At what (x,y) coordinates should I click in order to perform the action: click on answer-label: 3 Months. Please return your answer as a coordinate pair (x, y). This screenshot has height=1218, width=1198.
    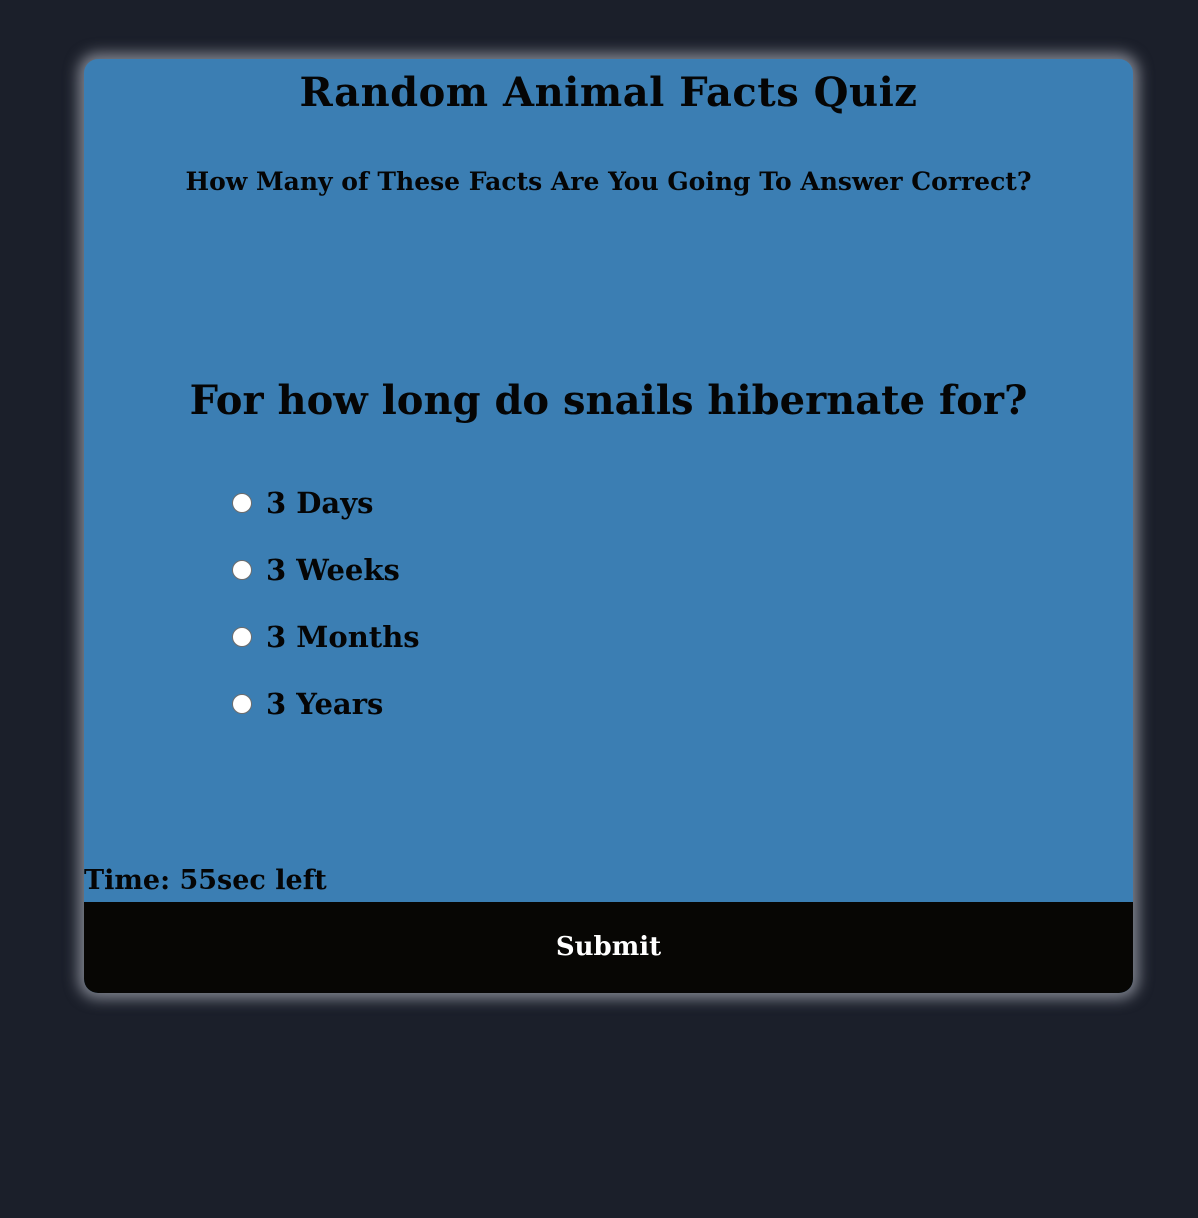
    Looking at the image, I should click on (343, 637).